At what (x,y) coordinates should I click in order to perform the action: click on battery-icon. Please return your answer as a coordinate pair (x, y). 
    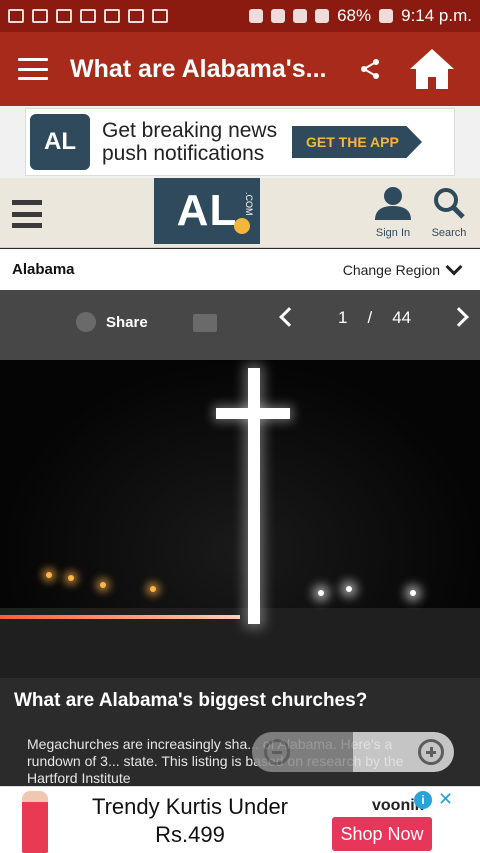
    Looking at the image, I should click on (386, 16).